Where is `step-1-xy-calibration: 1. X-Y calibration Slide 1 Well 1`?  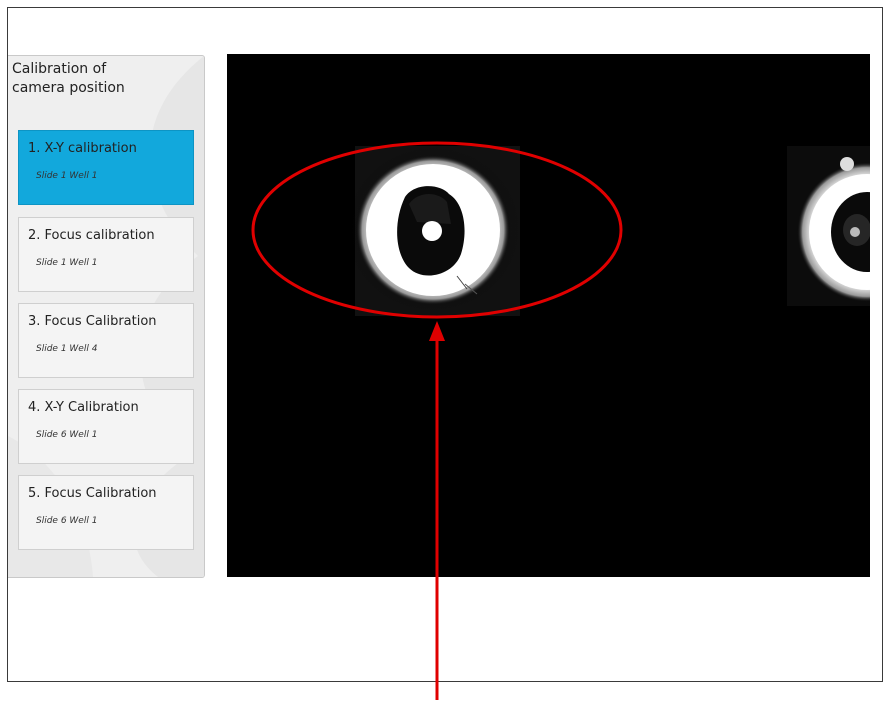 step-1-xy-calibration: 1. X-Y calibration Slide 1 Well 1 is located at coordinates (106, 167).